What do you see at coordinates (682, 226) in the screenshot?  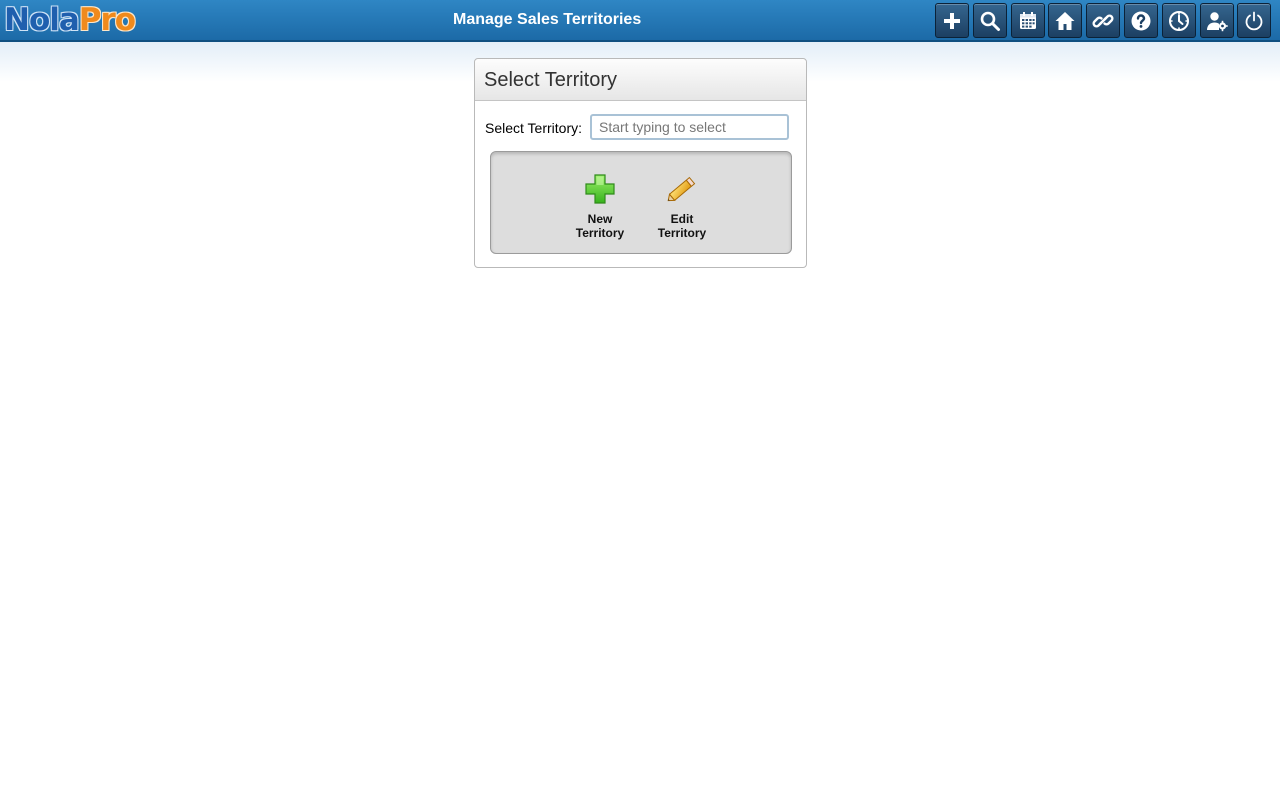 I see `edit-territory-label: Edit Territory` at bounding box center [682, 226].